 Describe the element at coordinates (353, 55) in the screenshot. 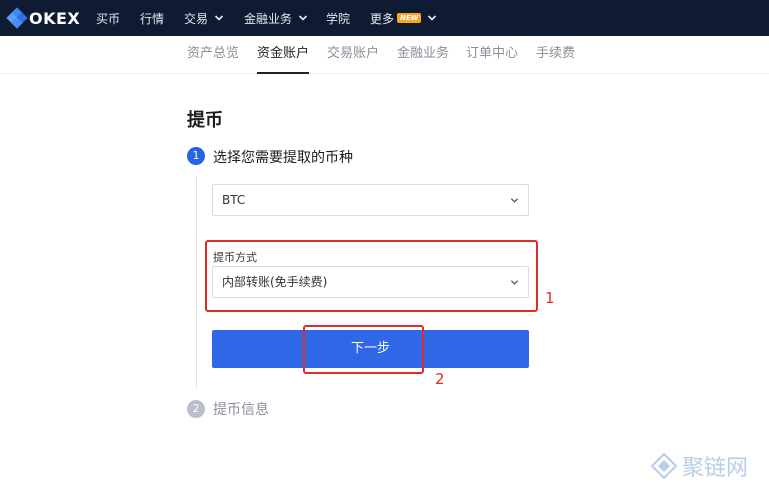

I see `tab-trading-account: 交易账户` at that location.